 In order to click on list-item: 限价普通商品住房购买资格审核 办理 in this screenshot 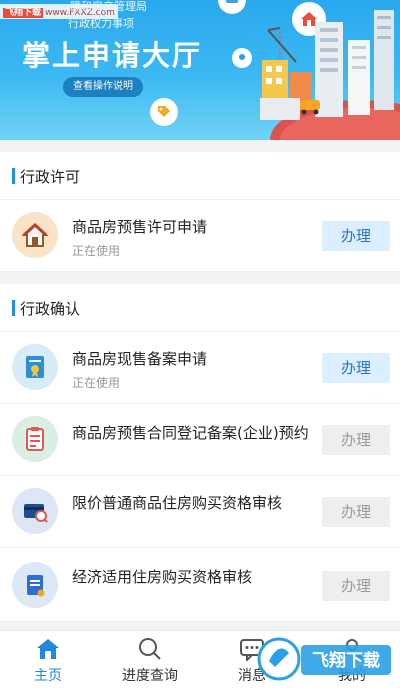, I will do `click(200, 512)`.